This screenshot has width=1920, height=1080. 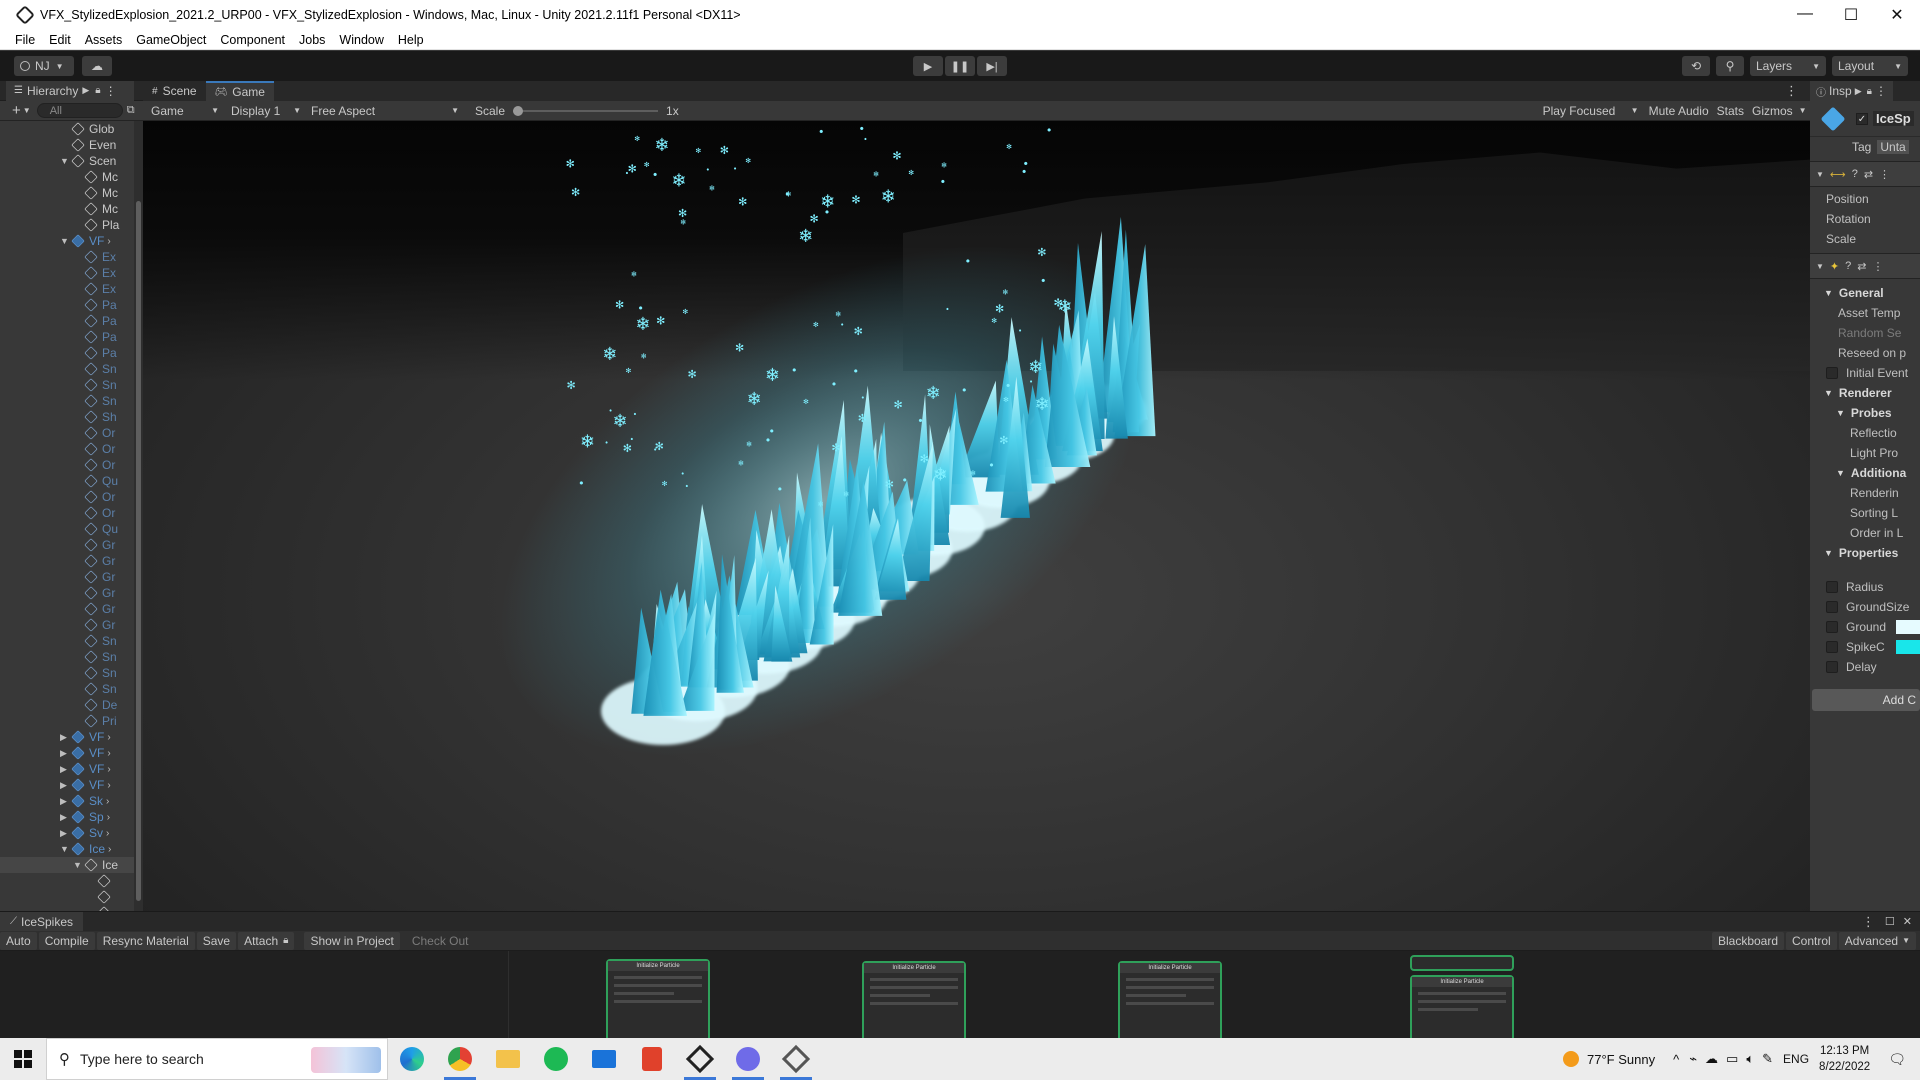 What do you see at coordinates (60, 40) in the screenshot?
I see `menu-edit: Edit` at bounding box center [60, 40].